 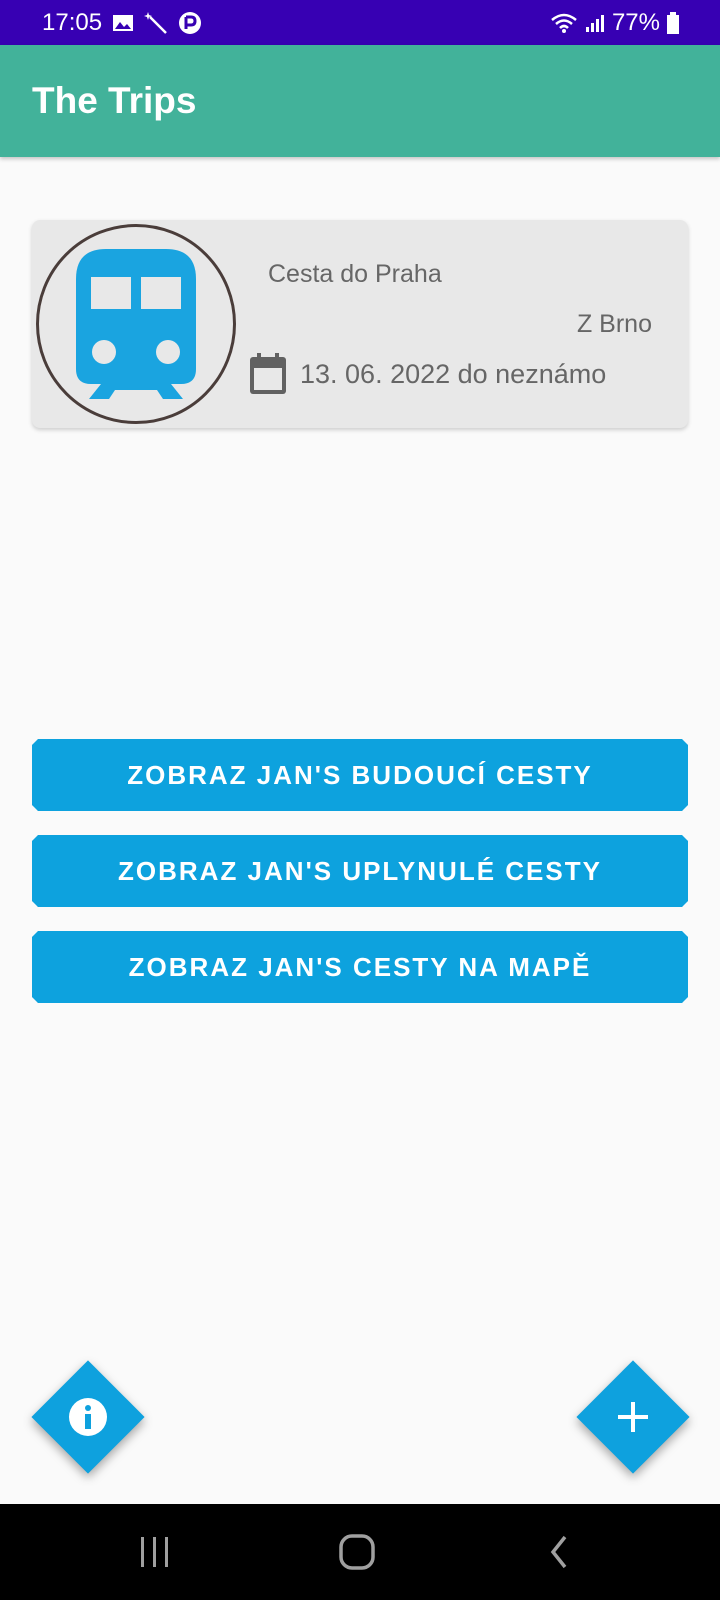 I want to click on calendar-icon, so click(x=268, y=373).